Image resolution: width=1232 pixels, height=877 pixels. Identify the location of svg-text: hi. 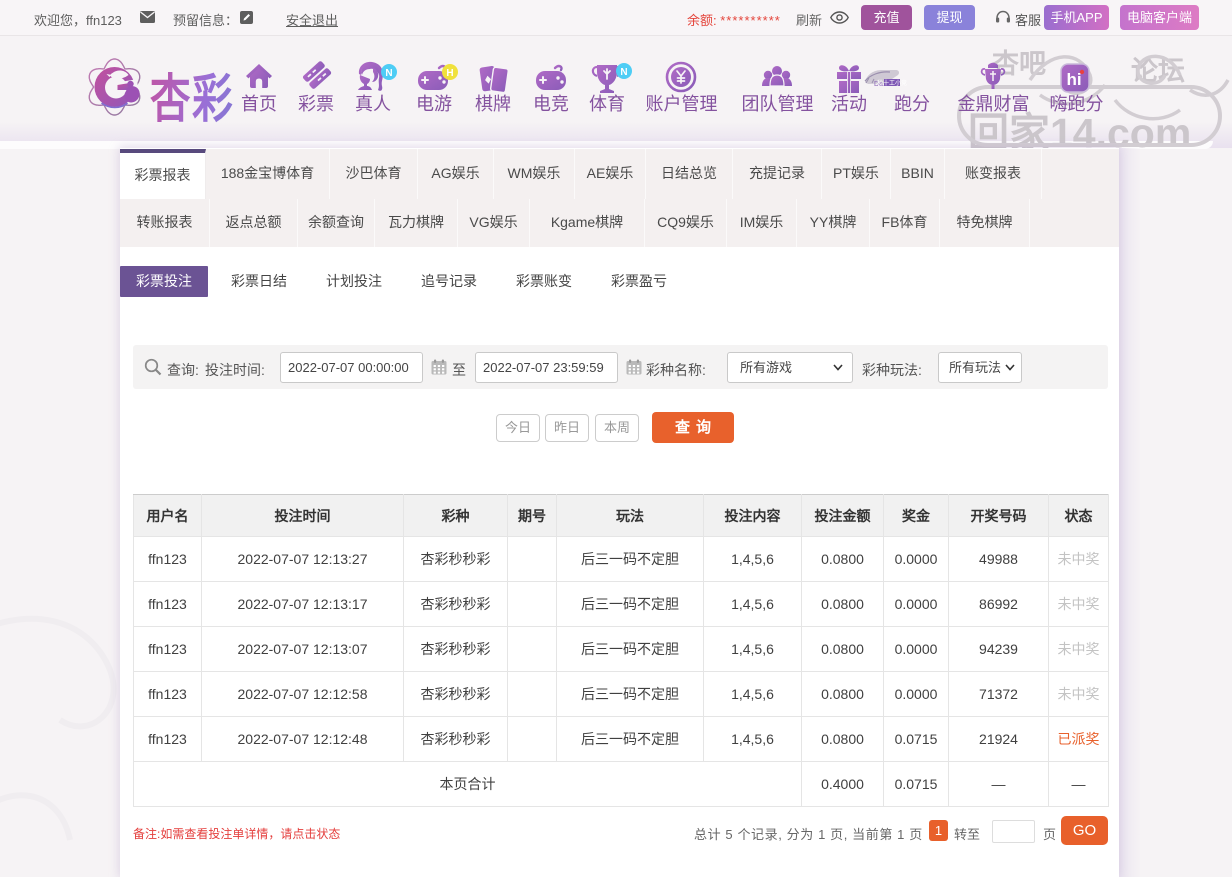
(1073, 79).